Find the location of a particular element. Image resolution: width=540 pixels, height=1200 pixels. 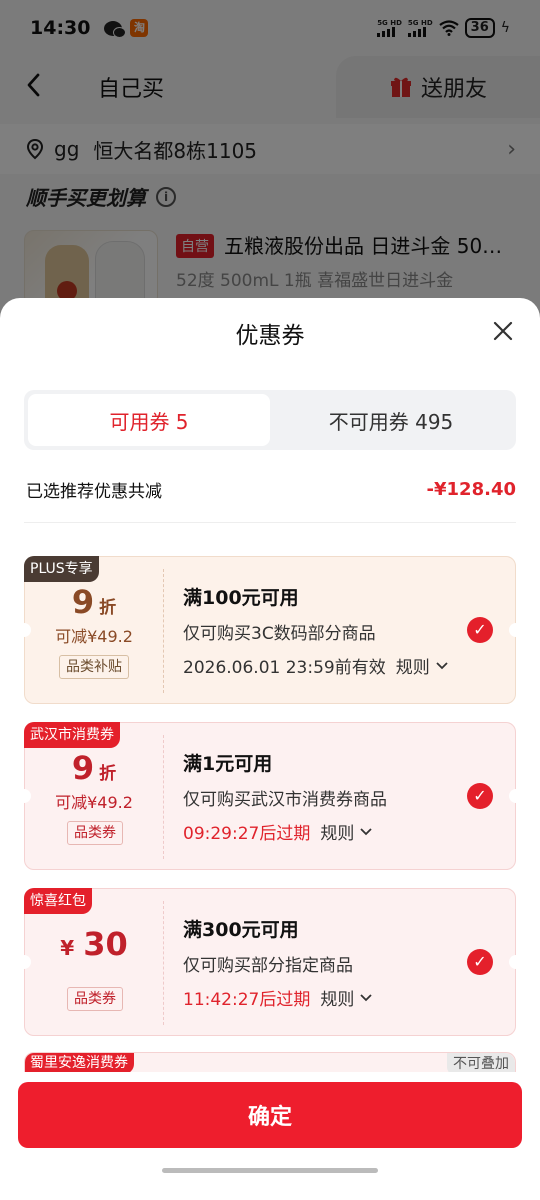

coupon-value: ¥ 30 is located at coordinates (94, 944).